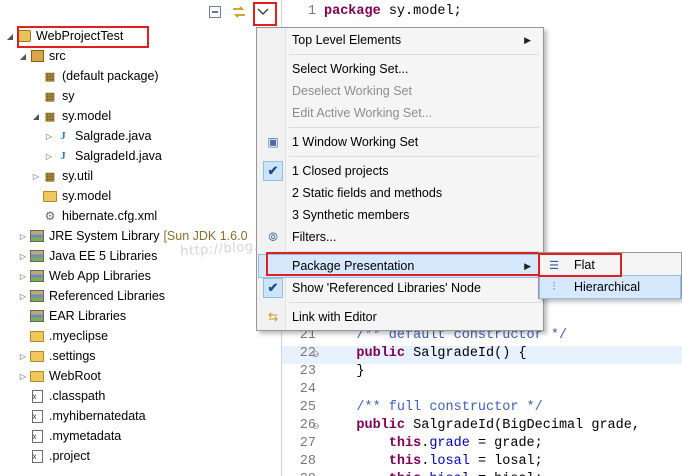 Image resolution: width=682 pixels, height=476 pixels. What do you see at coordinates (506, 474) in the screenshot?
I see `code-token: = hisal;` at bounding box center [506, 474].